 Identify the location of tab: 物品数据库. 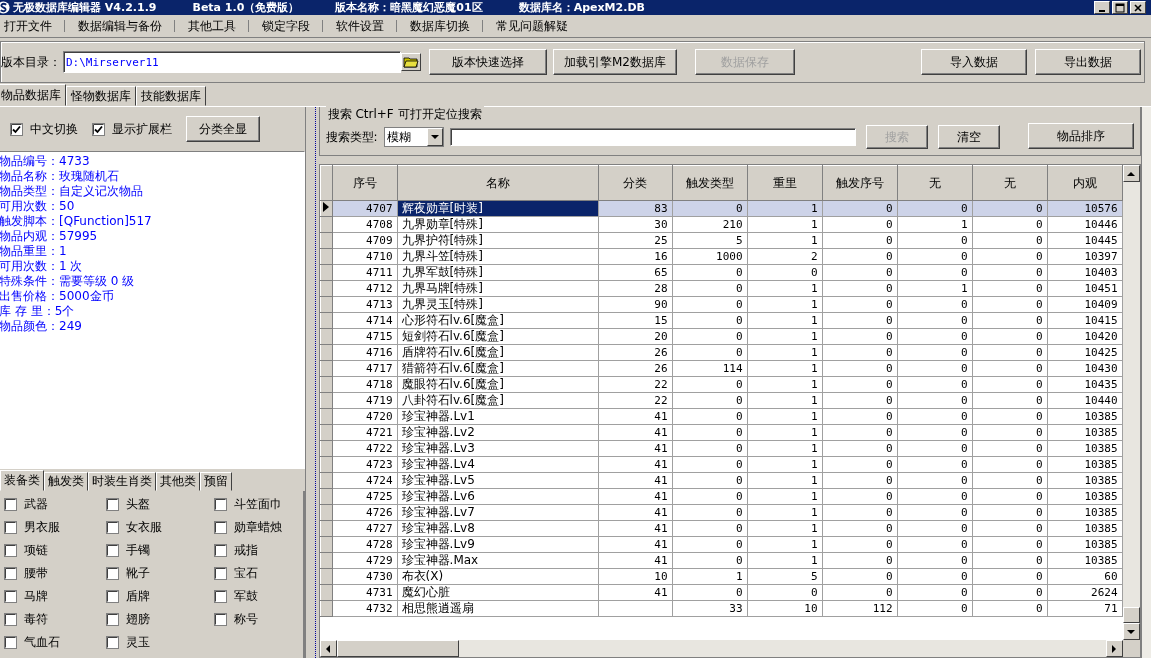
(33, 95).